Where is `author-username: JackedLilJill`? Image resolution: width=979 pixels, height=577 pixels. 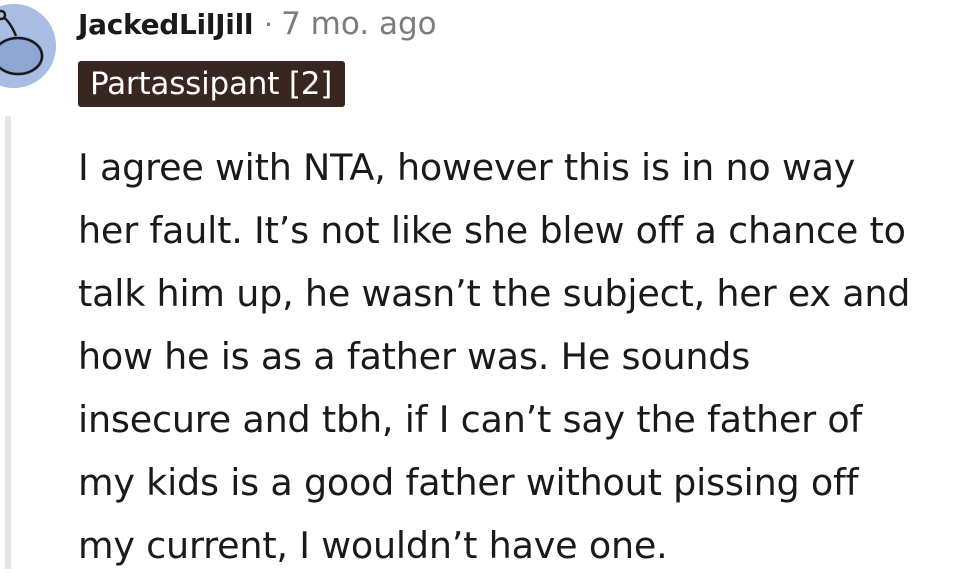 author-username: JackedLilJill is located at coordinates (165, 24).